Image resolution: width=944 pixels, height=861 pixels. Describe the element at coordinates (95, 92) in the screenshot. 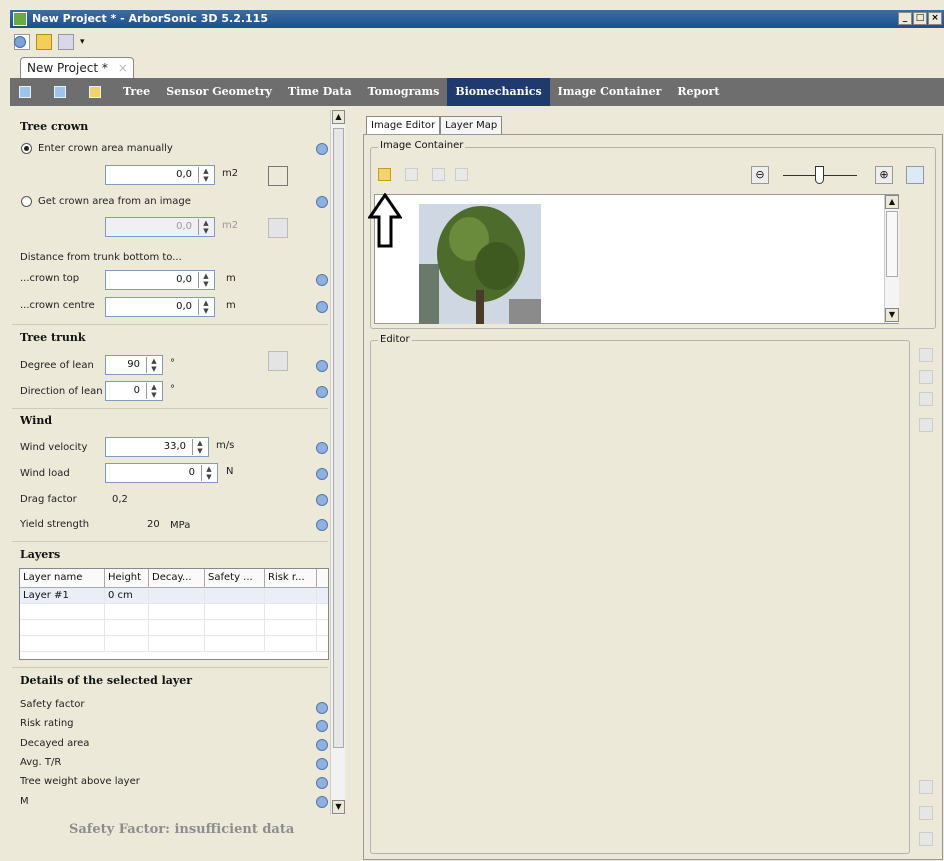

I see `document-icon` at that location.